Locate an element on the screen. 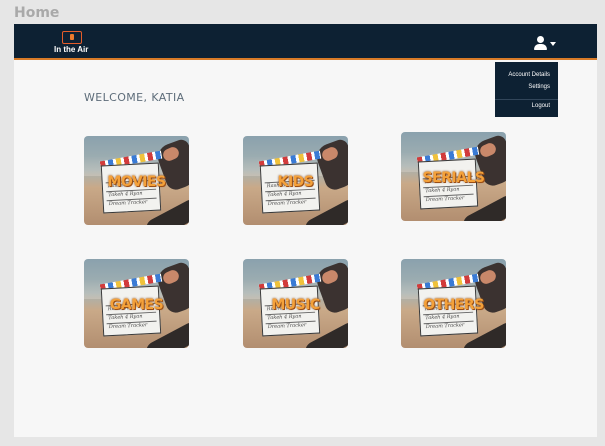 This screenshot has width=605, height=446. logo-text: In the Air is located at coordinates (71, 49).